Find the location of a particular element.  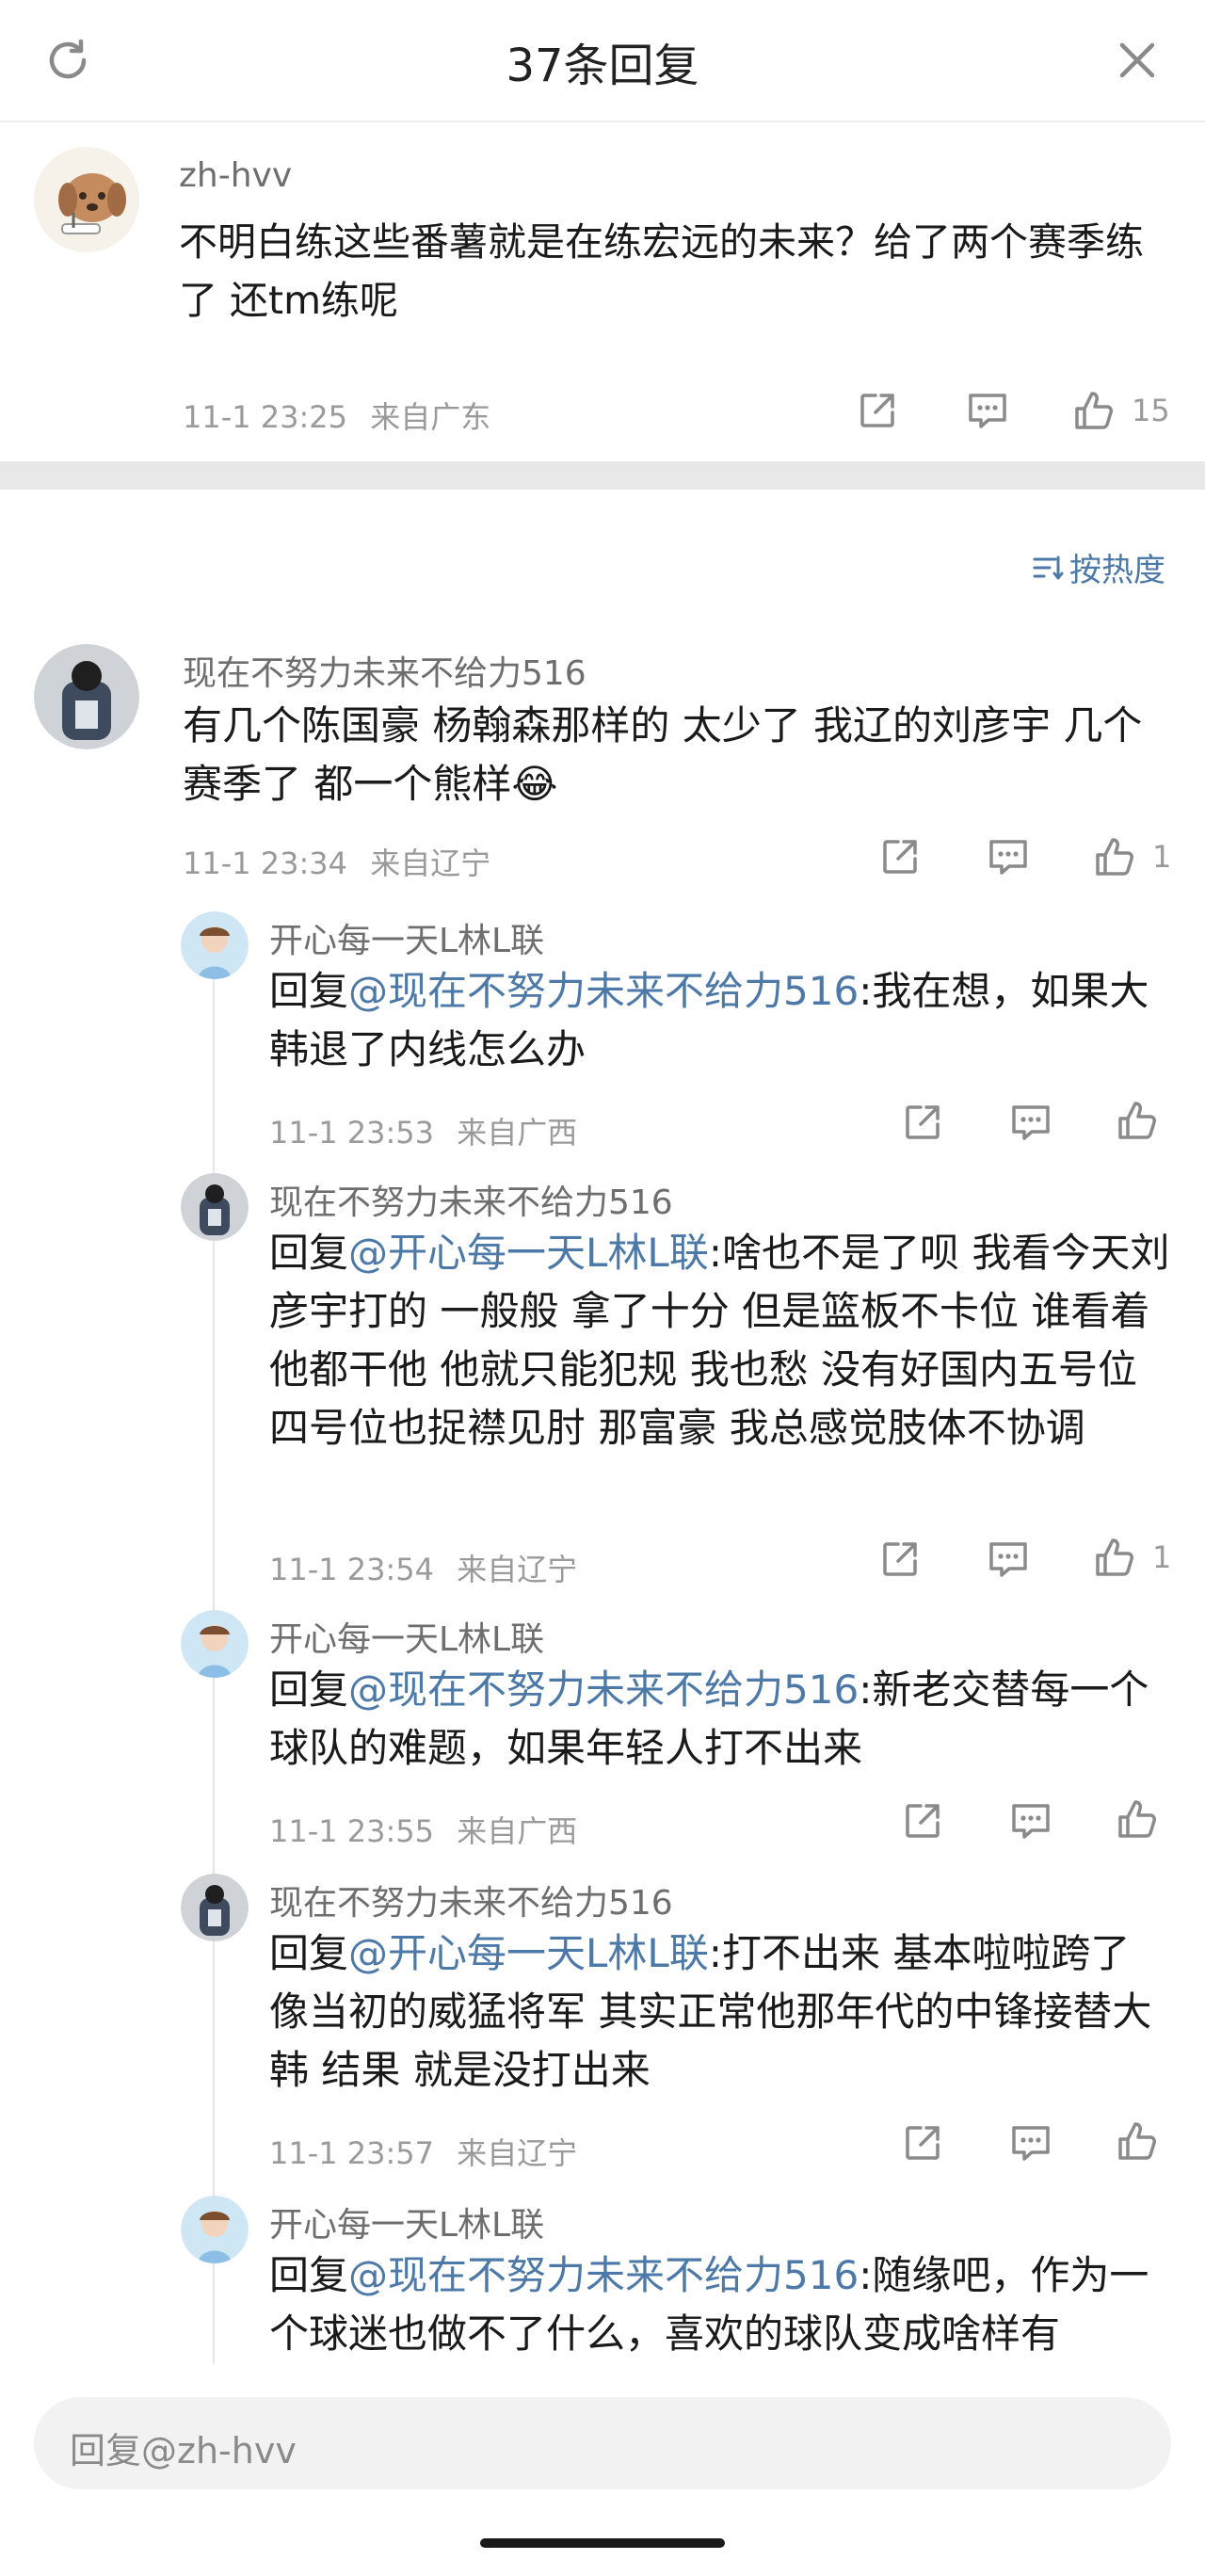

like-count: 15 is located at coordinates (1151, 410).